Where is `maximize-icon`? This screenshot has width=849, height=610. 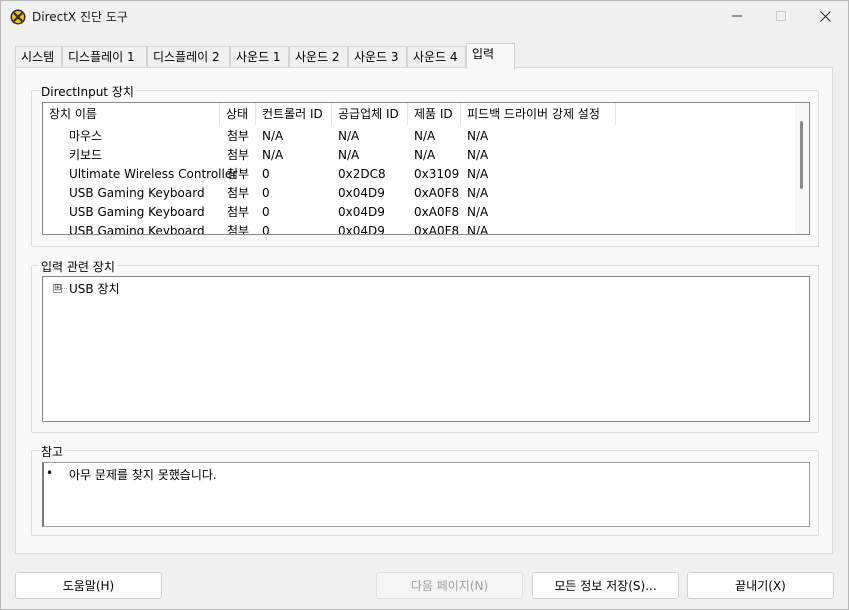
maximize-icon is located at coordinates (781, 16).